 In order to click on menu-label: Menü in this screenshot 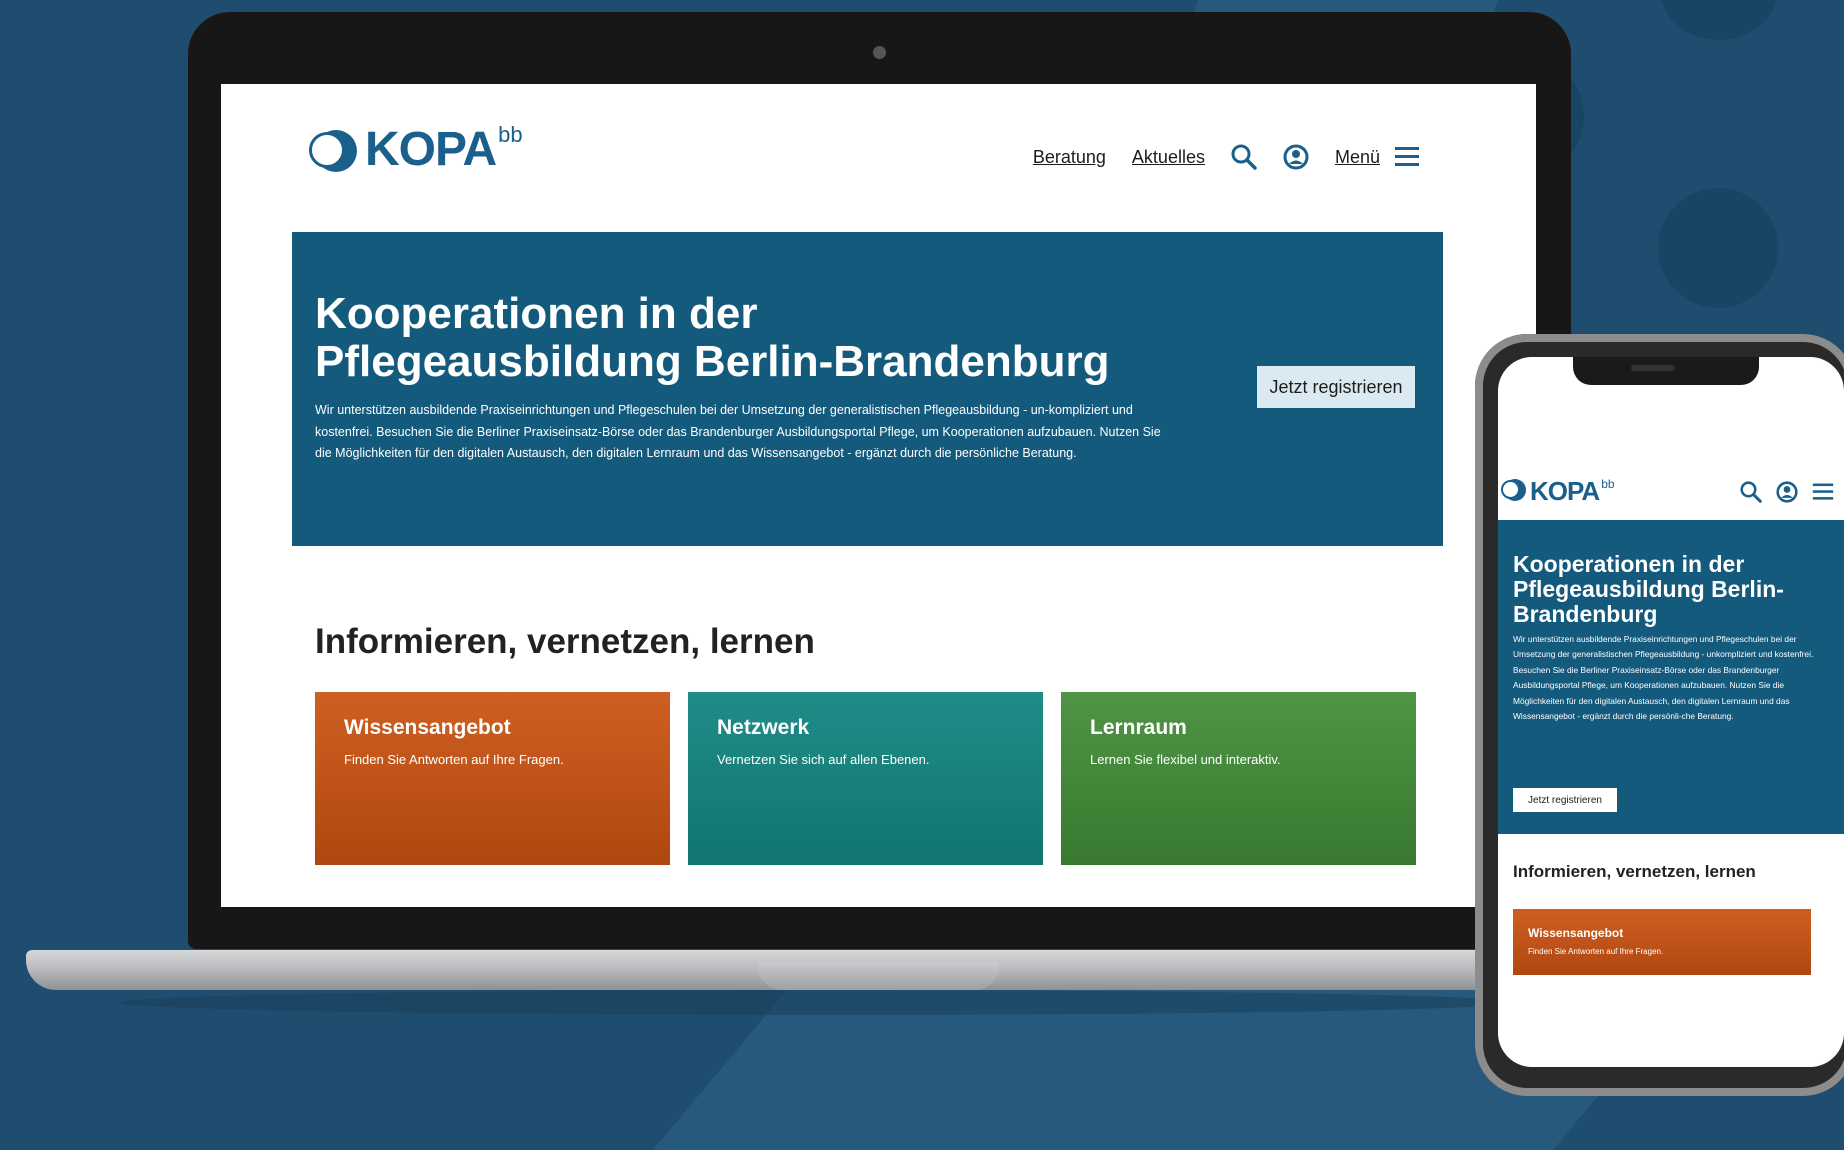, I will do `click(1357, 156)`.